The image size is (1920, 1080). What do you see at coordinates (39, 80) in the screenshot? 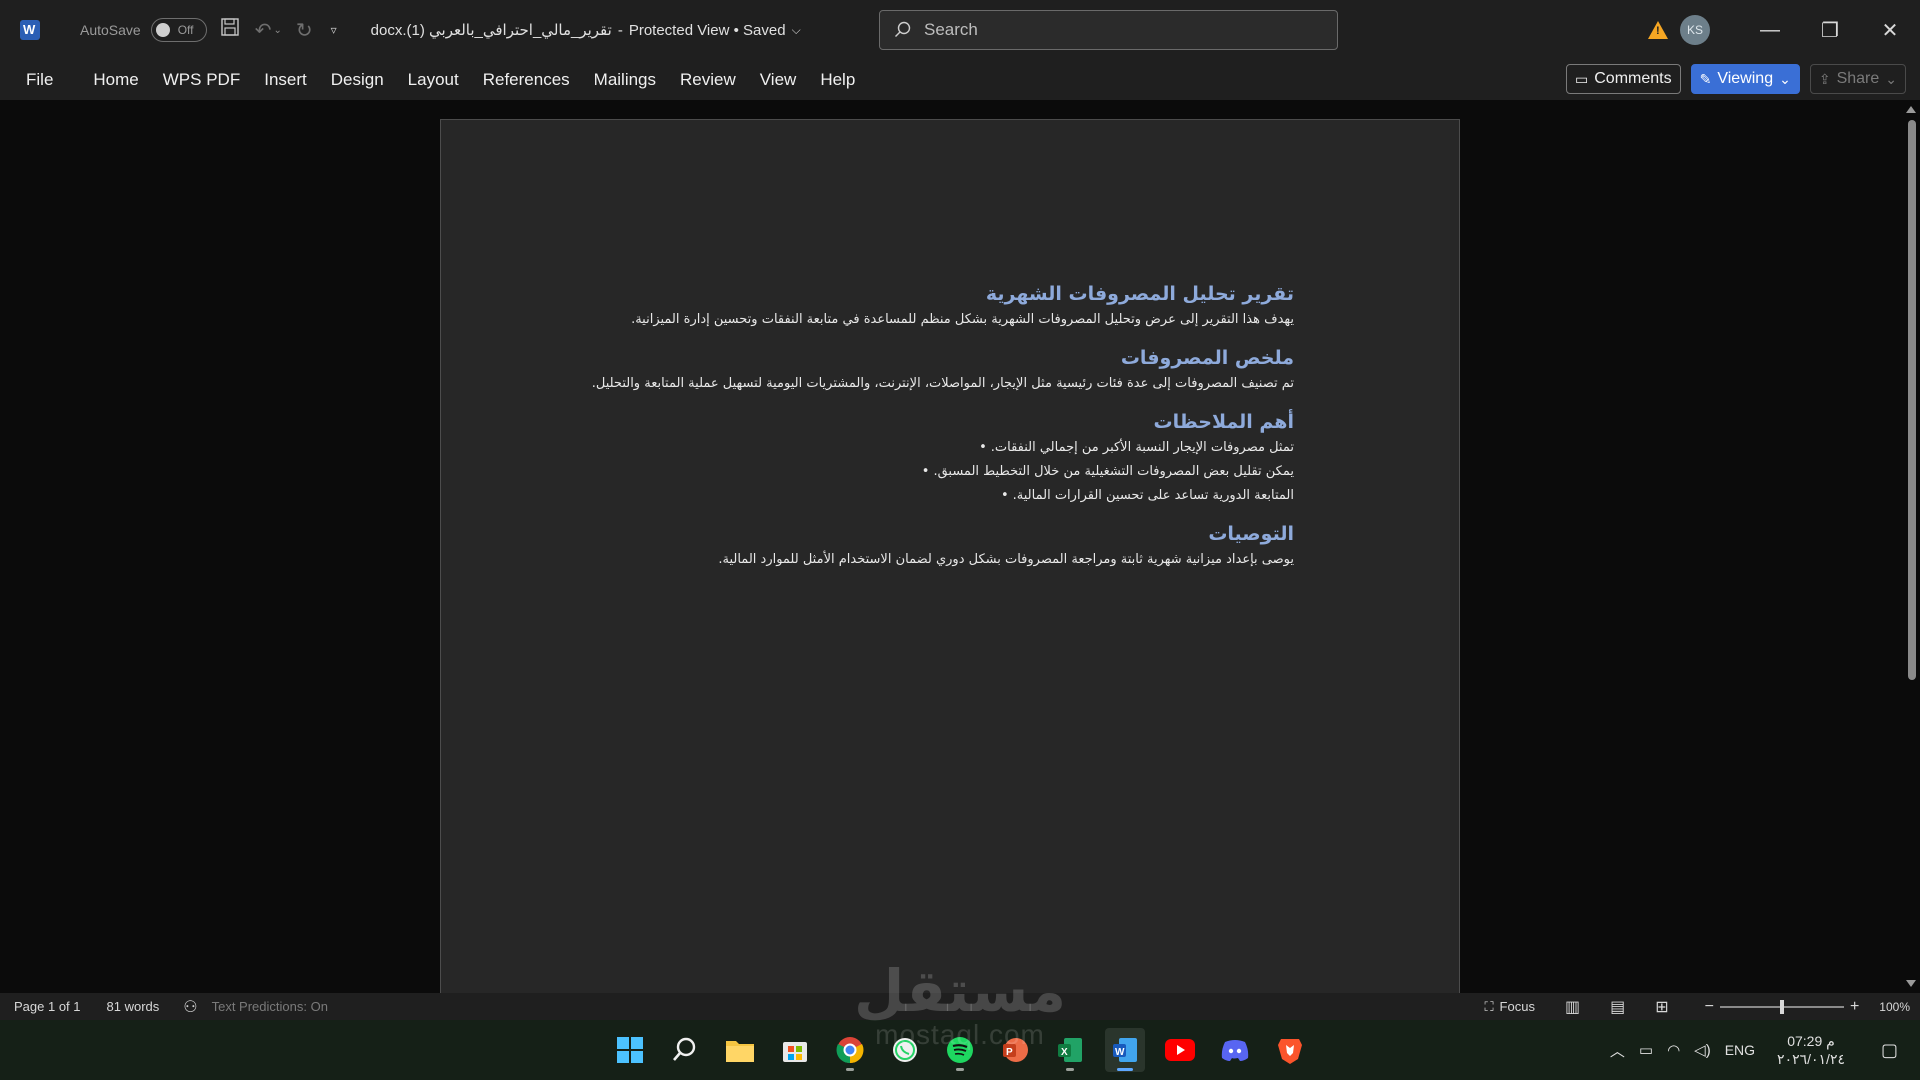
I see `tab-file: File` at bounding box center [39, 80].